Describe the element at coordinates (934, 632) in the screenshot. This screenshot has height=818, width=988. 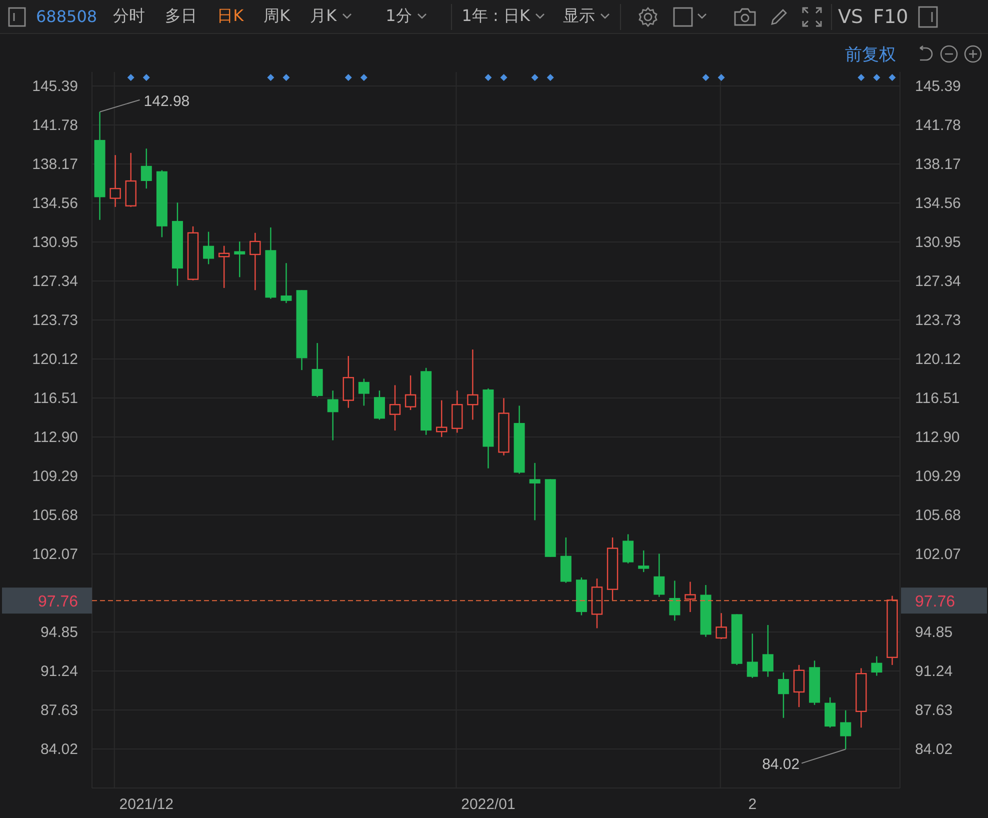
I see `axis-label: 94.85` at that location.